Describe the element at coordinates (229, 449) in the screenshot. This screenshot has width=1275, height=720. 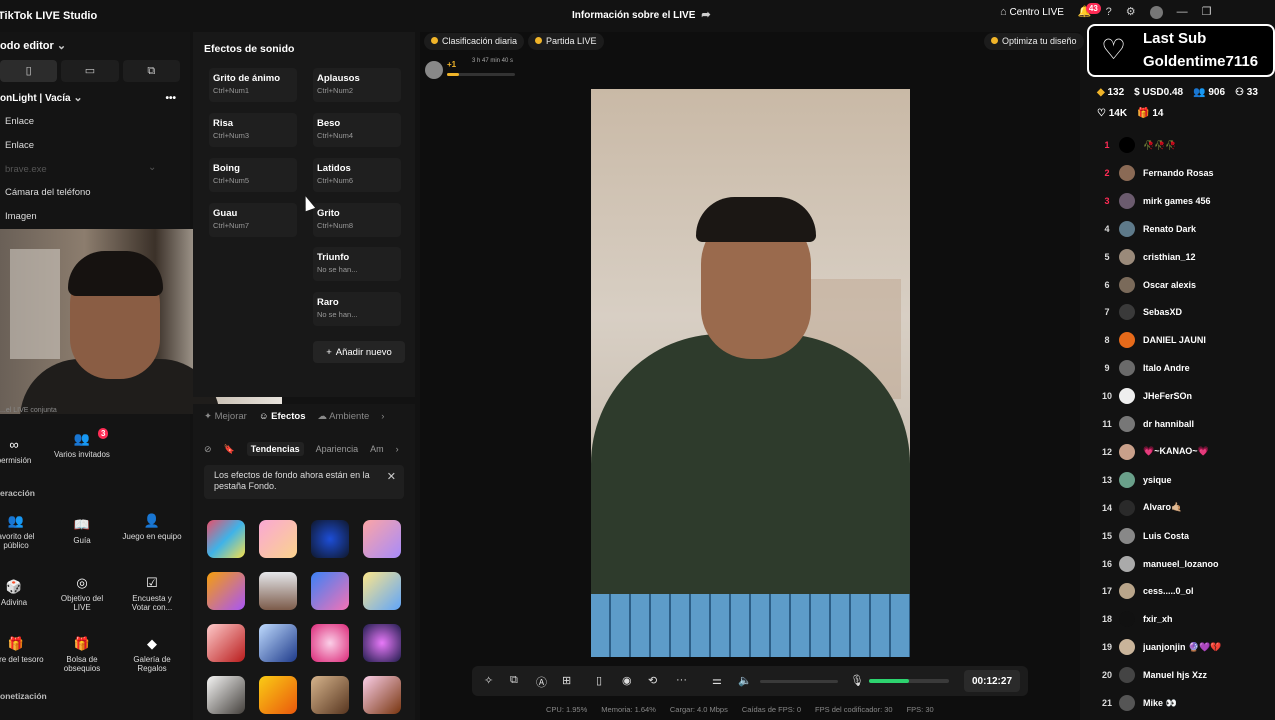
I see `bookmark-icon: 🔖` at that location.